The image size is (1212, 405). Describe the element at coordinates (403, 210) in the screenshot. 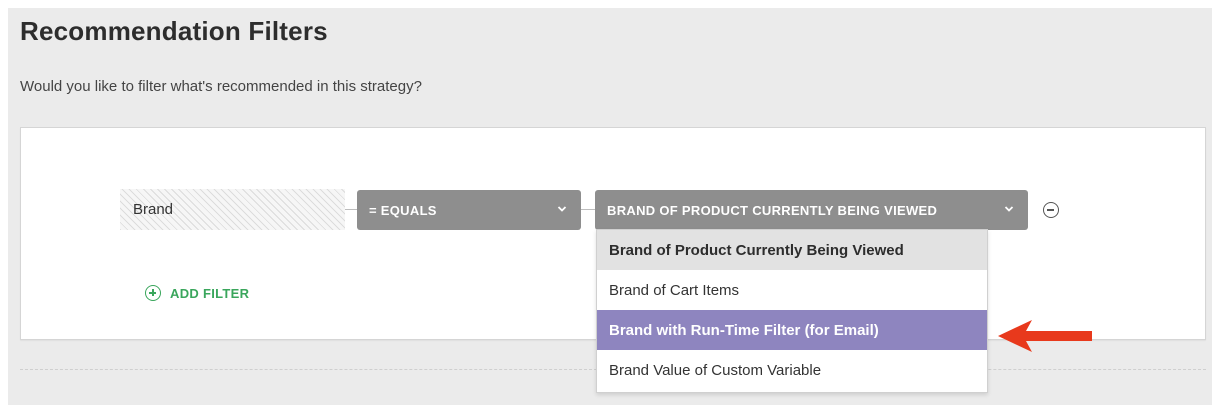

I see `operator-label: = EQUALS` at that location.